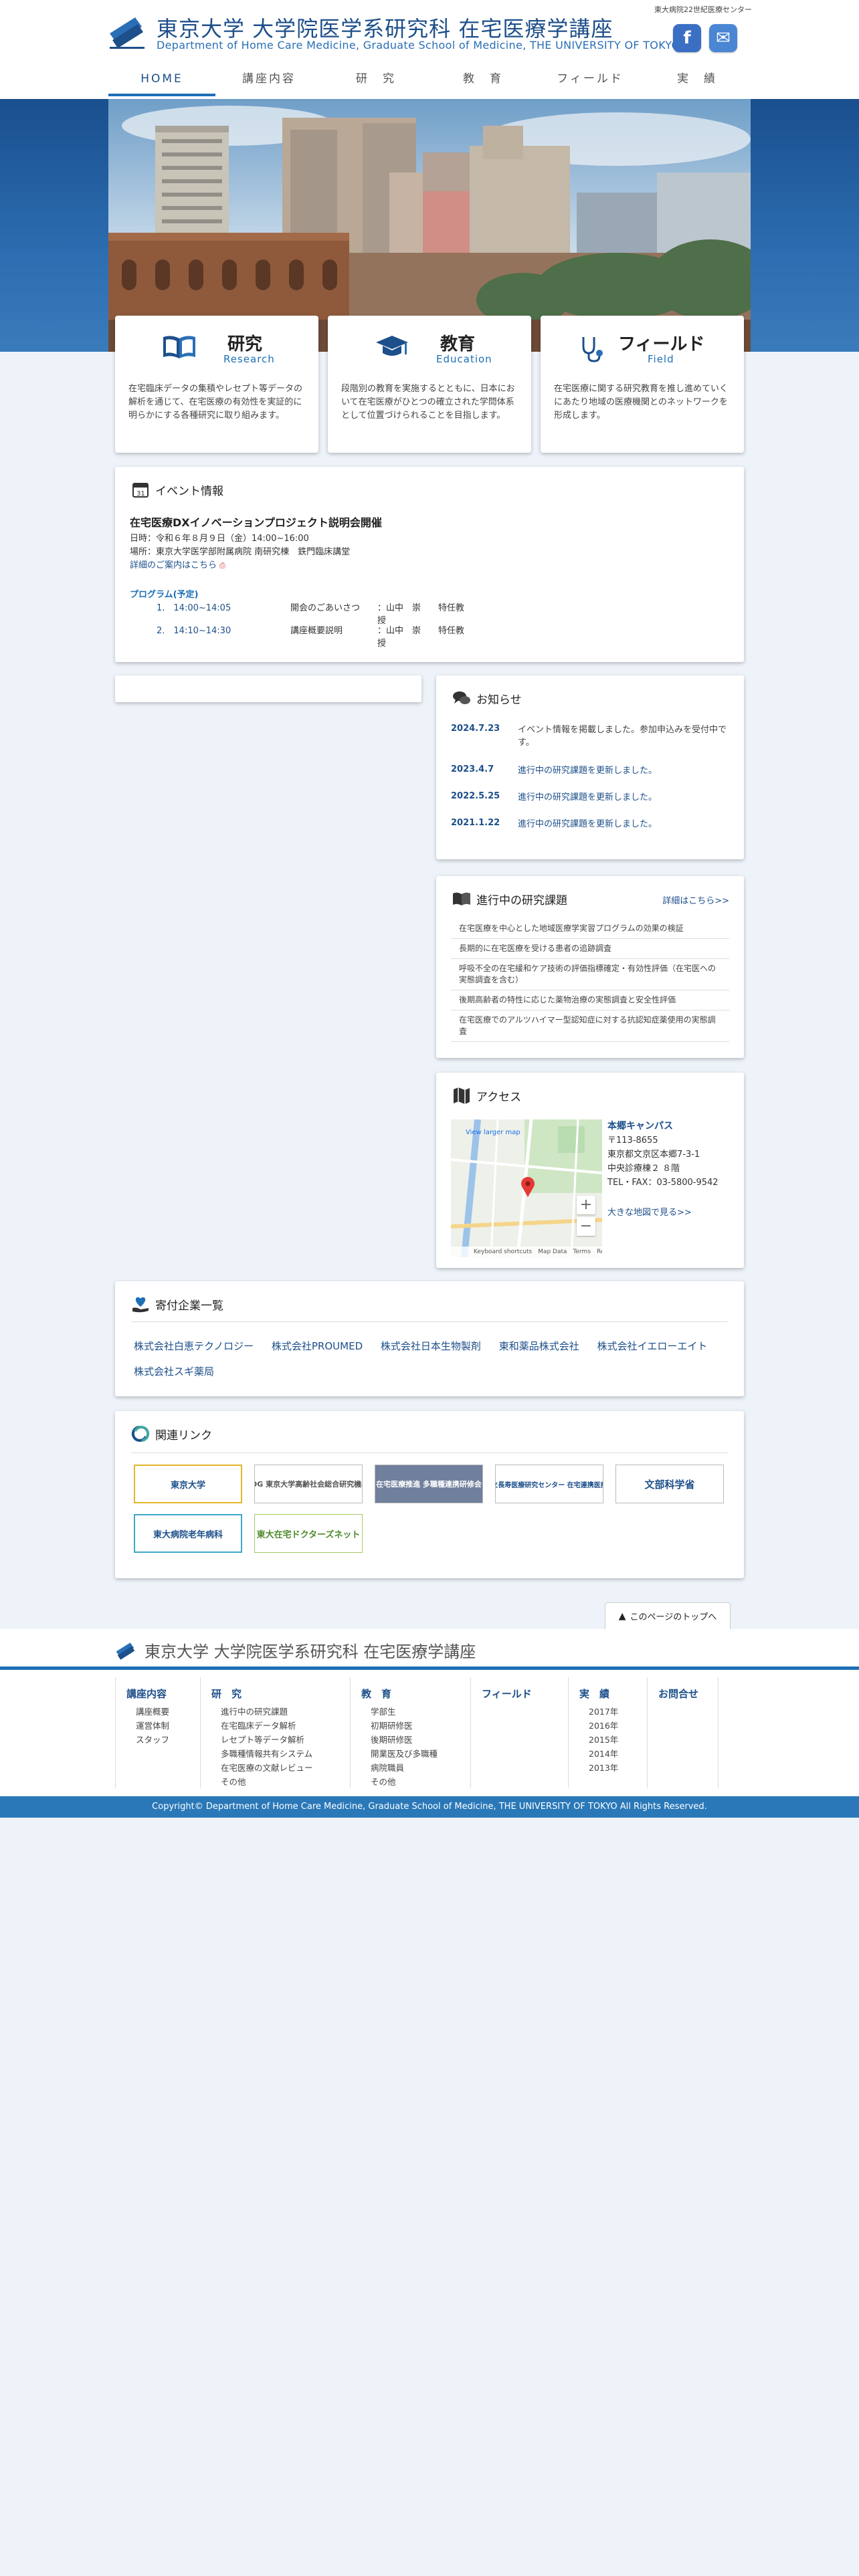 This screenshot has height=2576, width=859. I want to click on event-title: イベント情報, so click(189, 491).